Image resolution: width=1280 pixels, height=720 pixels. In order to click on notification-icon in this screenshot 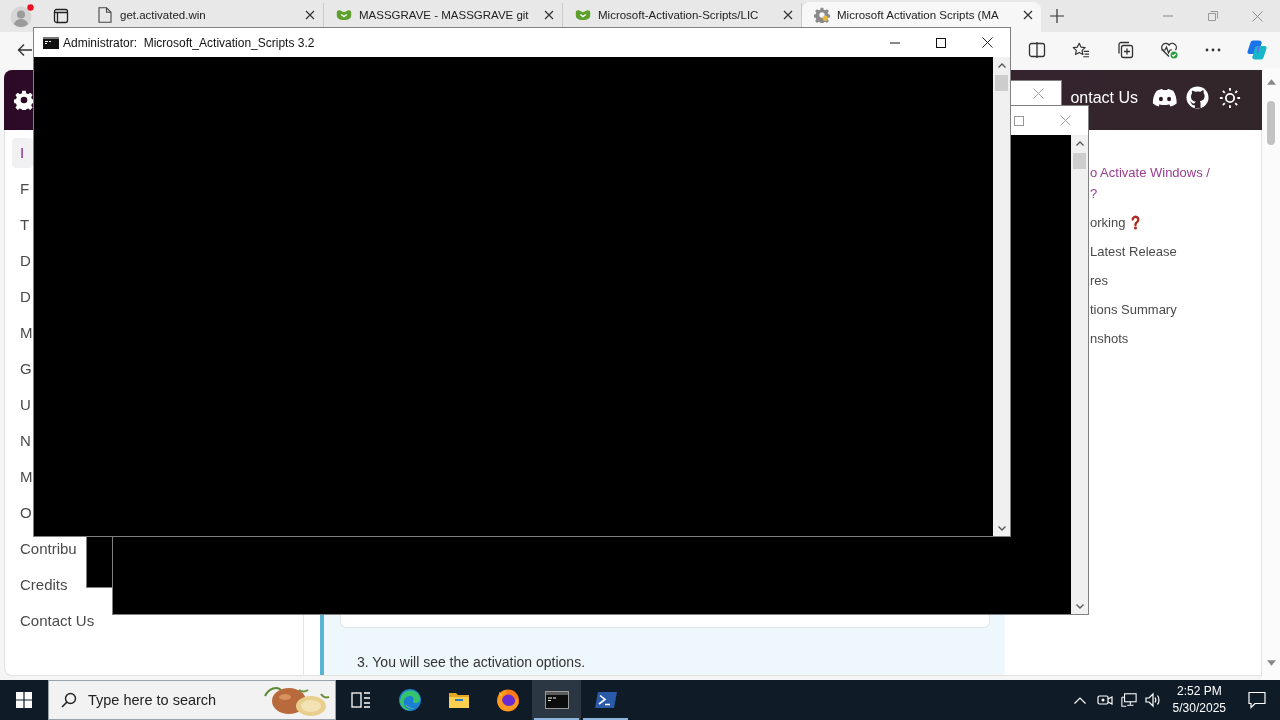, I will do `click(1257, 700)`.